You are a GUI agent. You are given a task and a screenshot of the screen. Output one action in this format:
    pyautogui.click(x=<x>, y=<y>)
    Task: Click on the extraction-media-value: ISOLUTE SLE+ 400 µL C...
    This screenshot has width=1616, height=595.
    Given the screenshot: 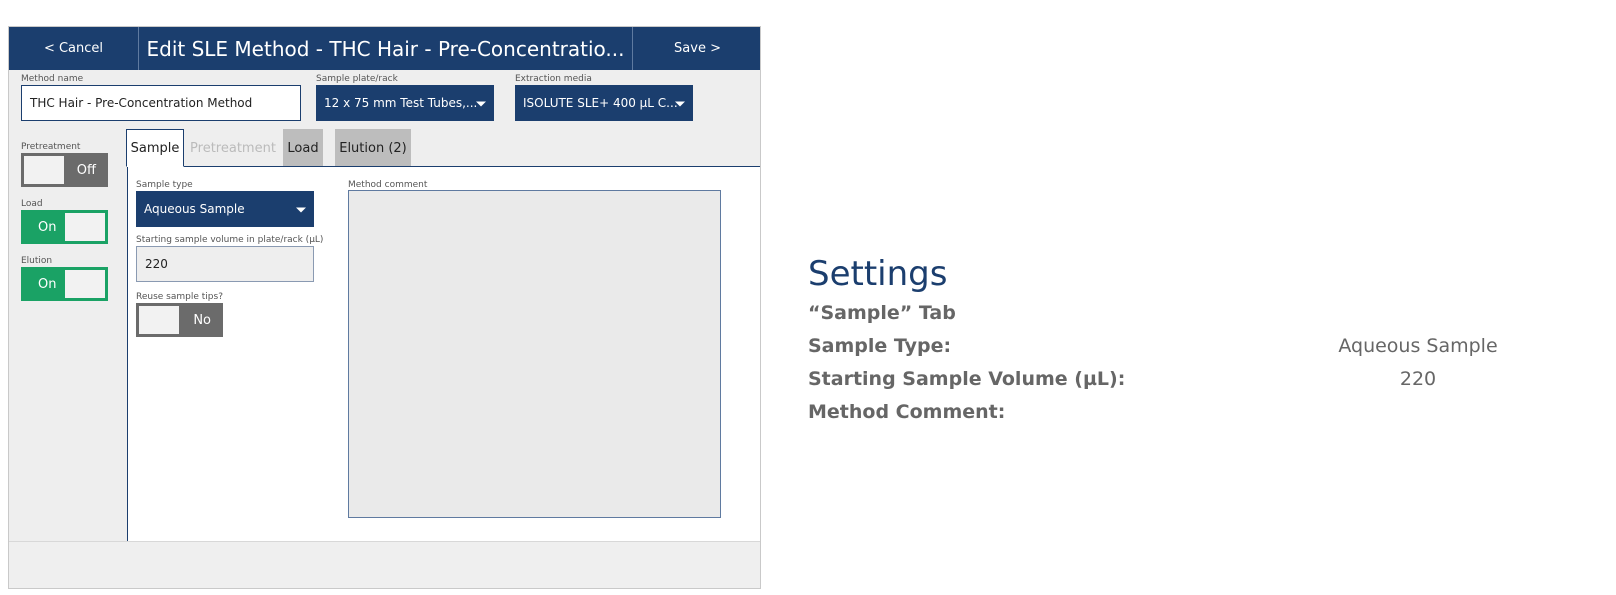 What is the action you would take?
    pyautogui.click(x=600, y=103)
    